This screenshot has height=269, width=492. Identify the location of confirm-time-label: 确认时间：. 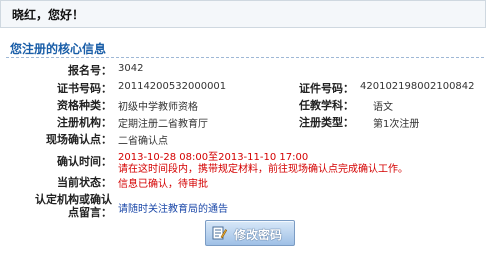
(84, 161).